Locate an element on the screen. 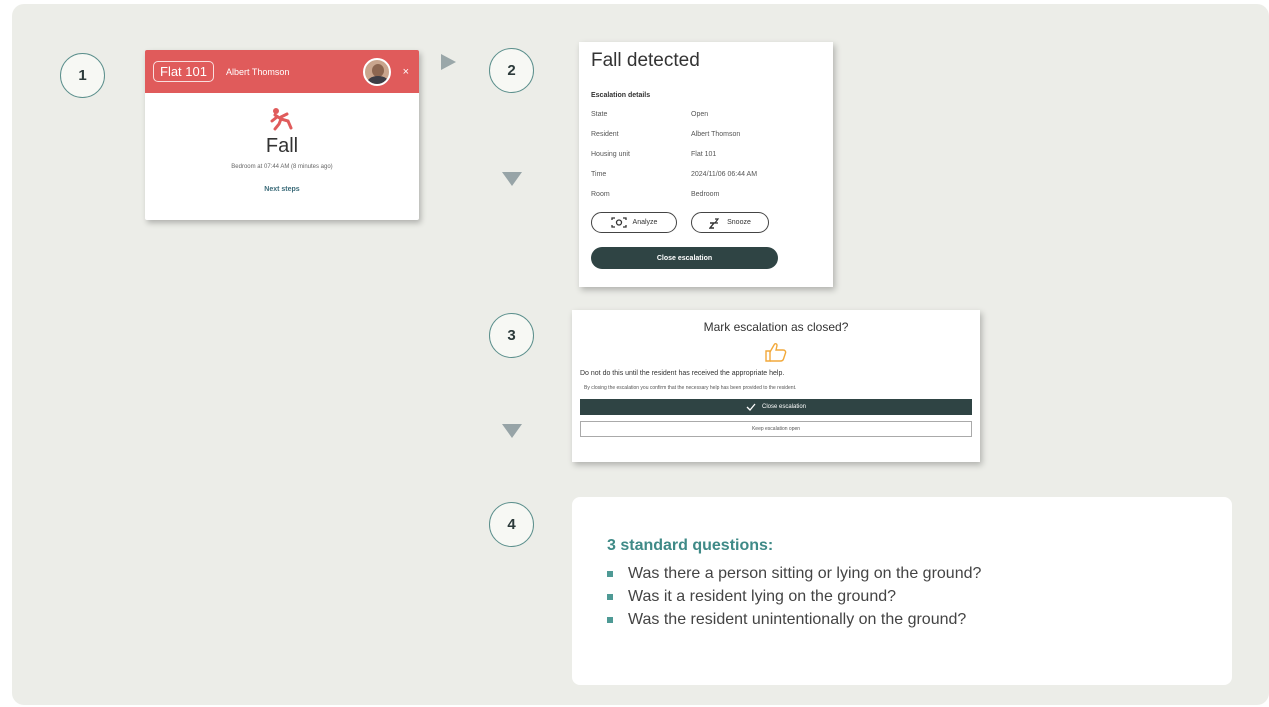  detail-row-room: Room Bedroom is located at coordinates (706, 194).